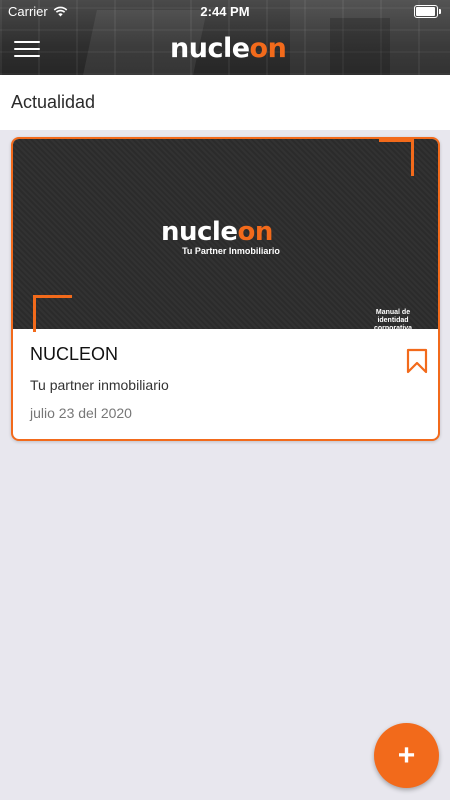 Image resolution: width=450 pixels, height=800 pixels. Describe the element at coordinates (360, 46) in the screenshot. I see `header-background-building` at that location.